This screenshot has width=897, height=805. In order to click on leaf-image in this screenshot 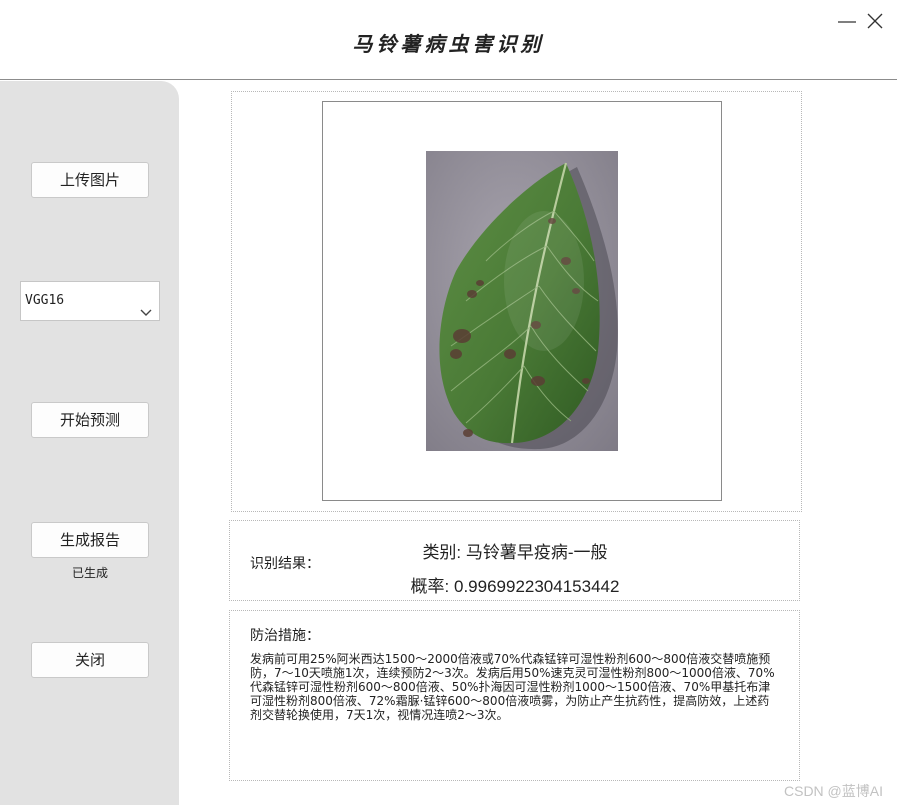, I will do `click(522, 301)`.